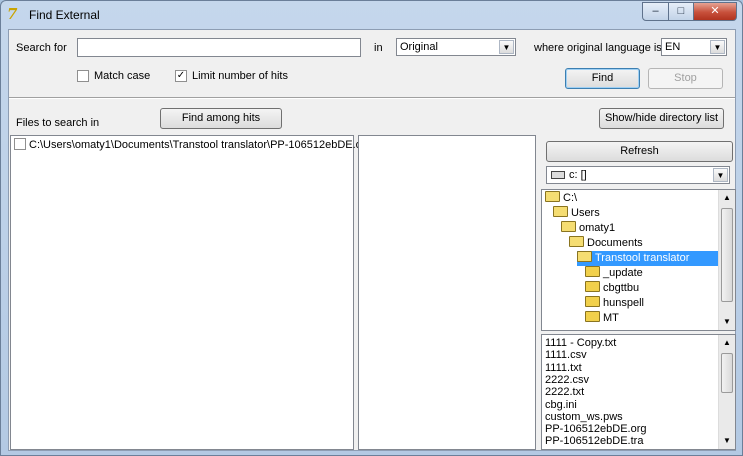 This screenshot has width=743, height=456. Describe the element at coordinates (642, 258) in the screenshot. I see `tree-item-label: Transtool translator` at that location.